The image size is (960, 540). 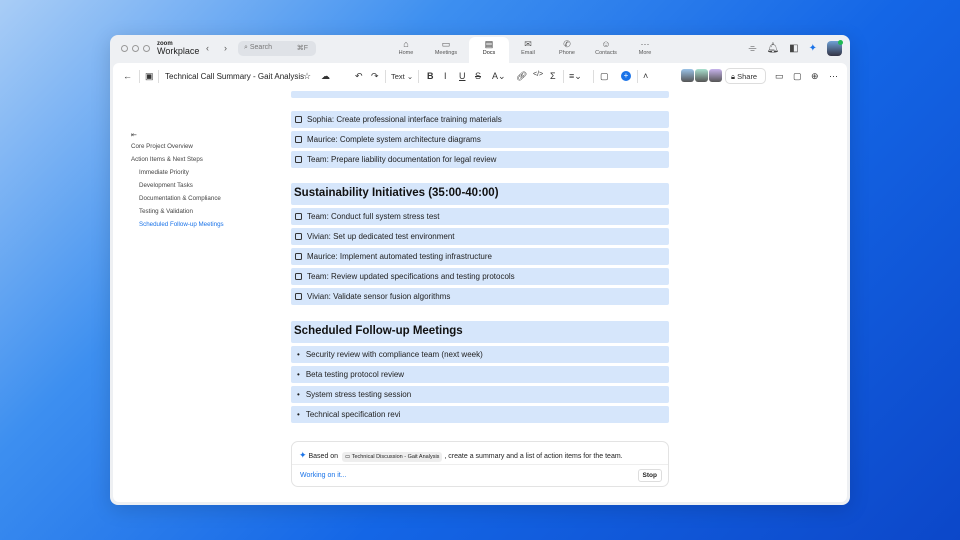 What do you see at coordinates (225, 48) in the screenshot?
I see `forward-icon: ›` at bounding box center [225, 48].